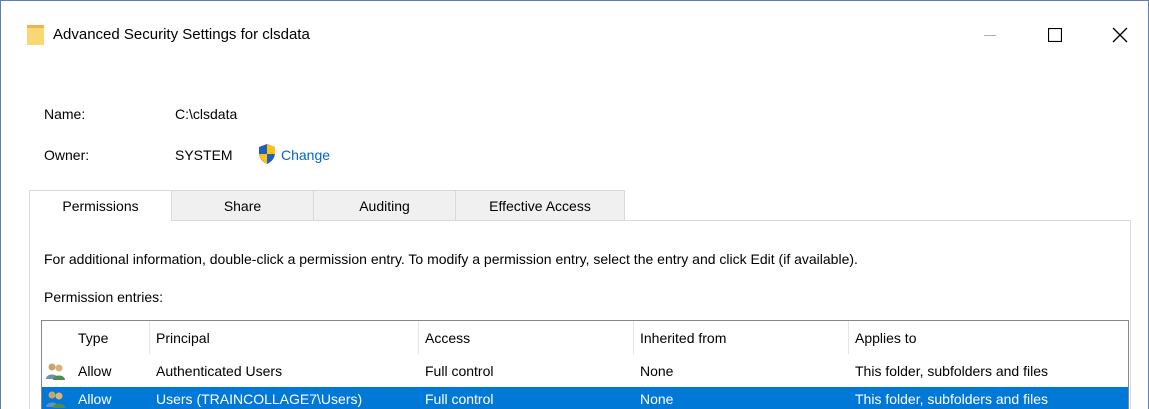 This screenshot has height=409, width=1149. I want to click on maximize-icon, so click(1055, 35).